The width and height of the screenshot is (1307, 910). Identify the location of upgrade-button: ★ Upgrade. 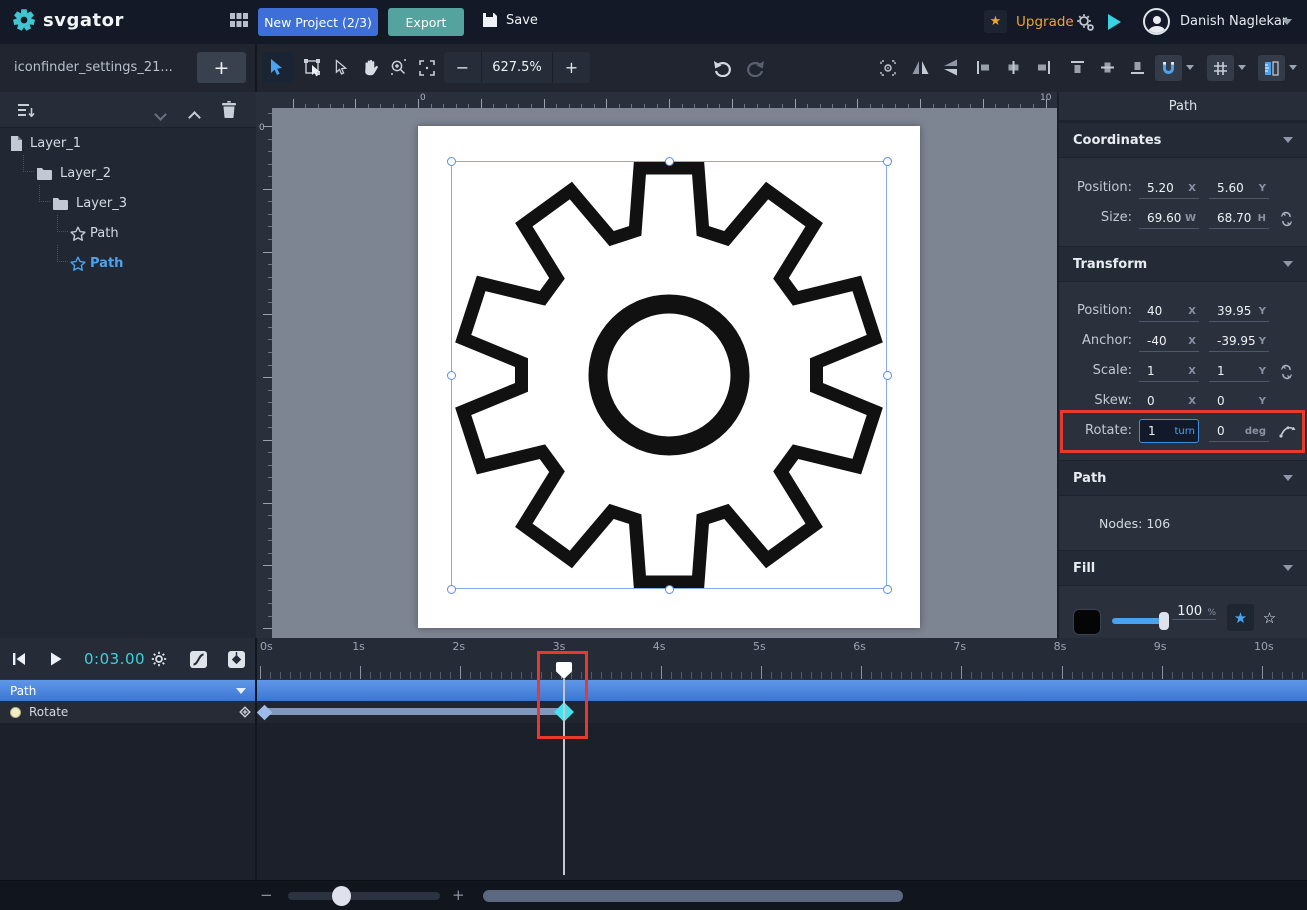
(1029, 21).